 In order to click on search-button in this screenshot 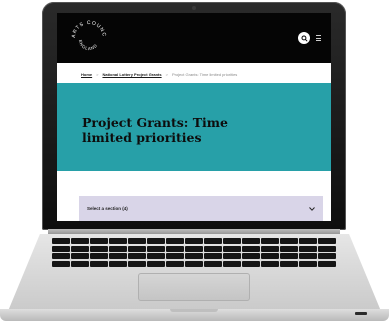, I will do `click(304, 38)`.